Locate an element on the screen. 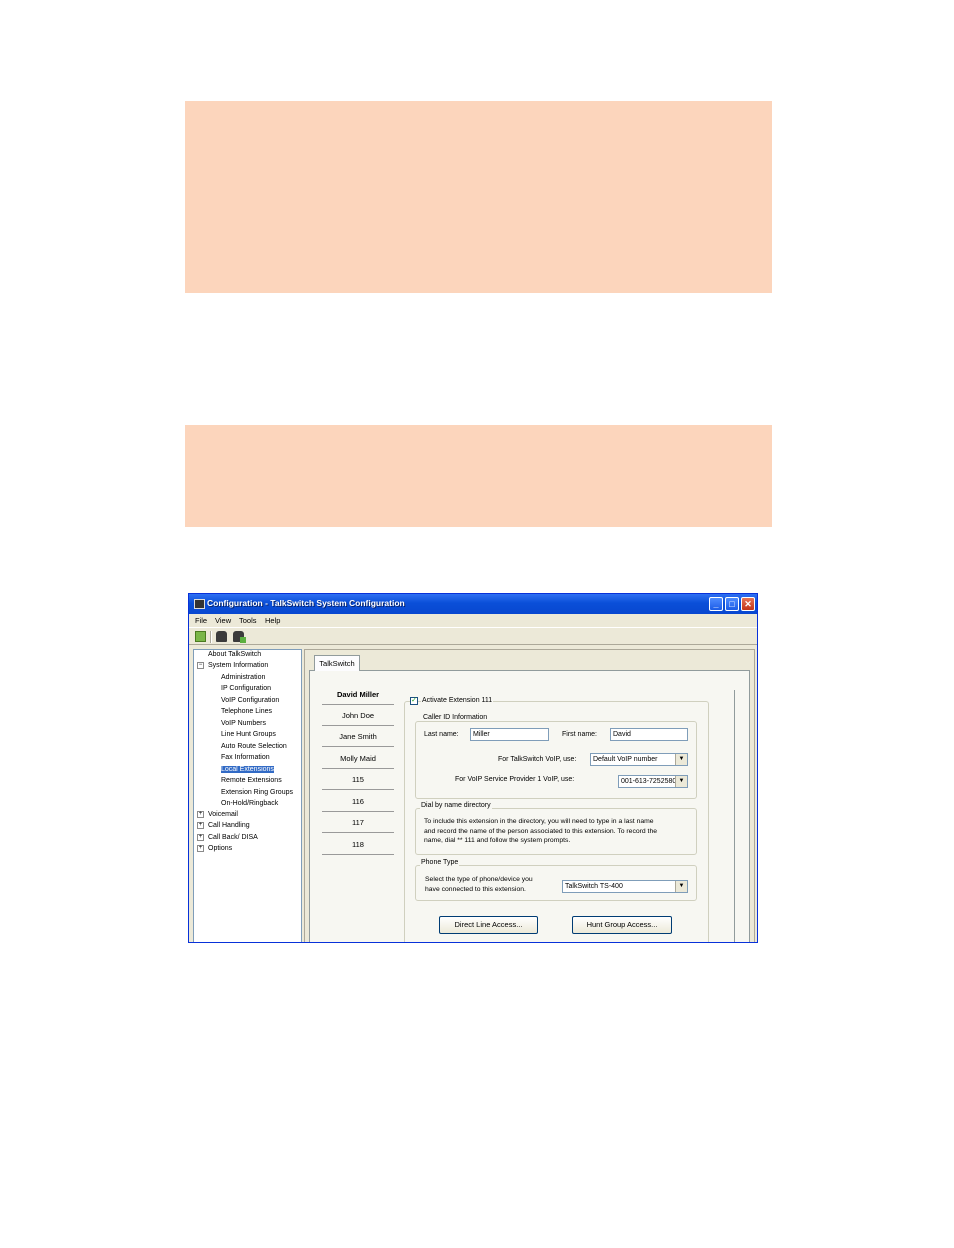  phone-type-line-2: have connected to this extension. is located at coordinates (475, 889).